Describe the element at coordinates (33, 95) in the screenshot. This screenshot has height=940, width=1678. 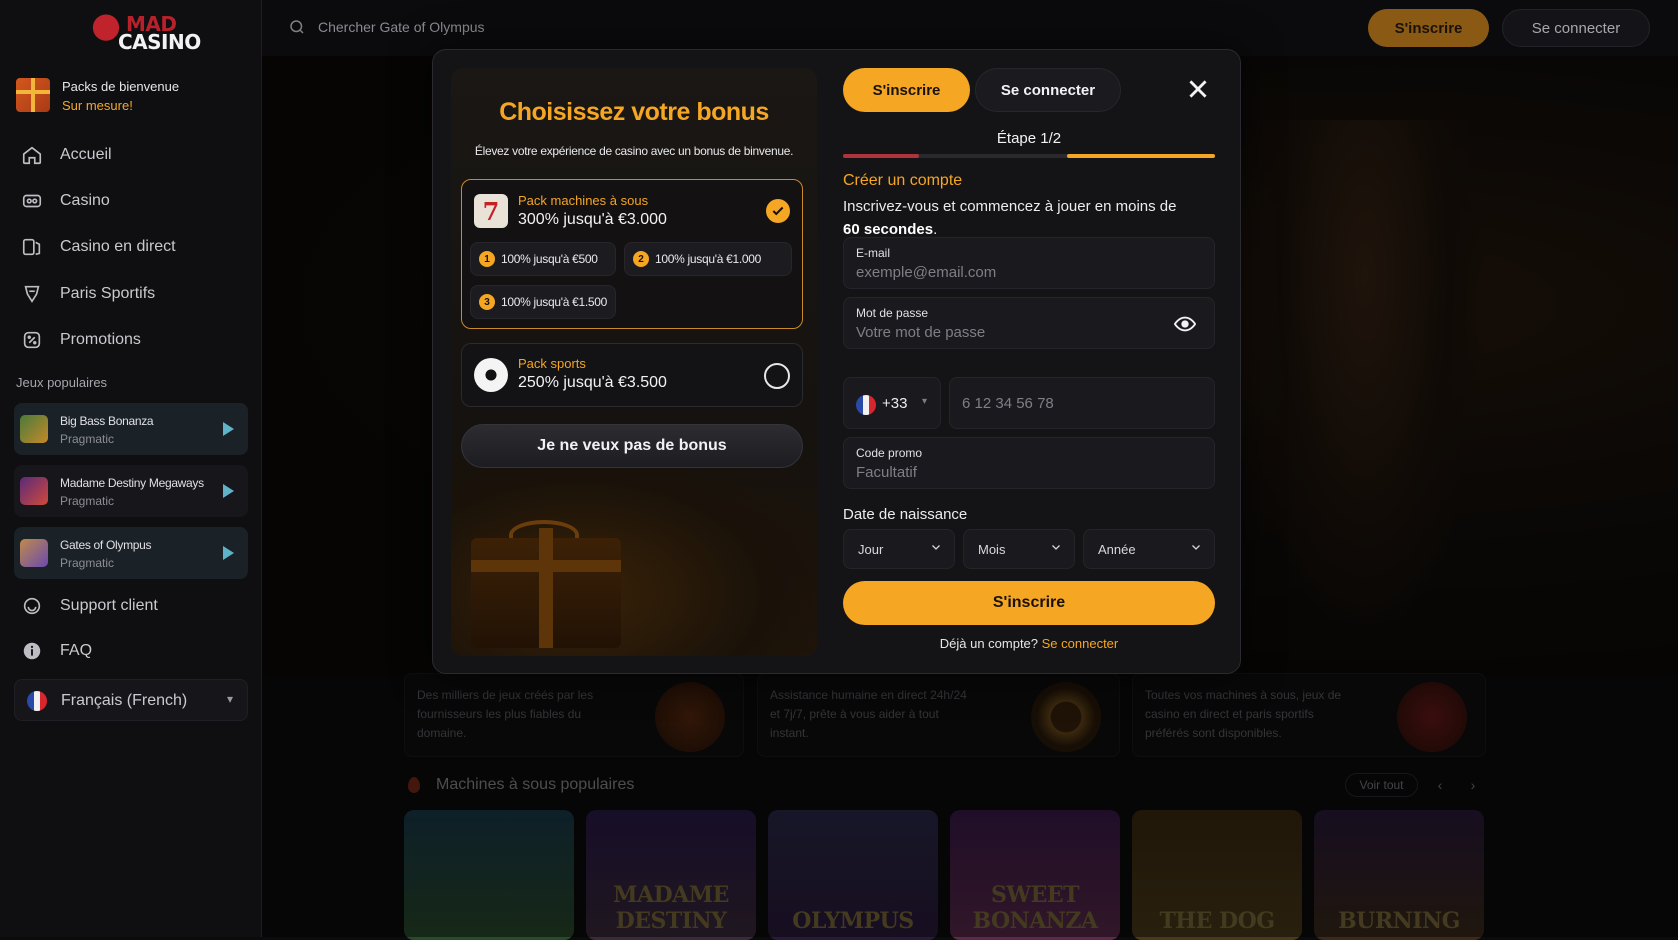
I see `gift-icon` at that location.